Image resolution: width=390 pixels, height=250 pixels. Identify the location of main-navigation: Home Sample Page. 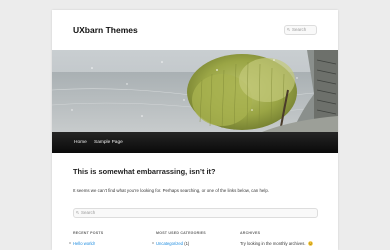
(195, 142).